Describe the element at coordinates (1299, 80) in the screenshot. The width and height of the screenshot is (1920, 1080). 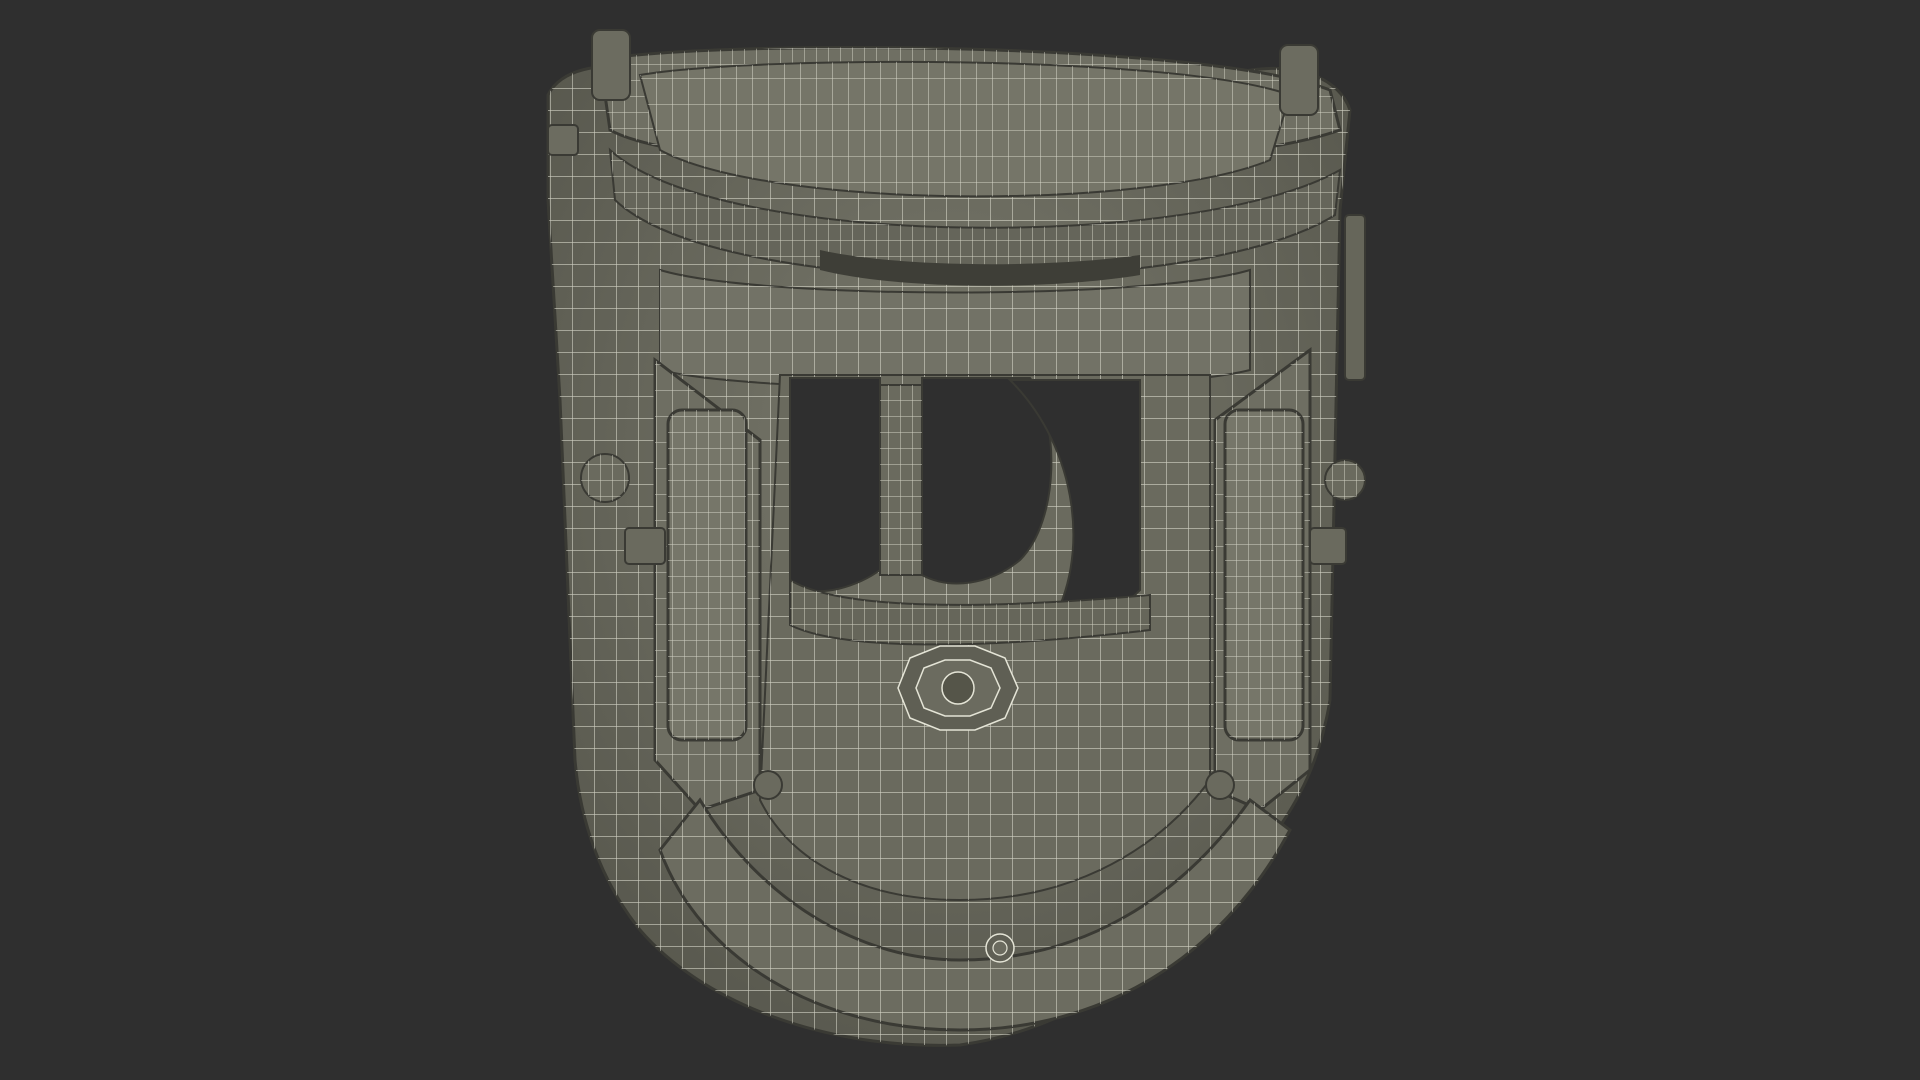
I see `right-top-tab` at that location.